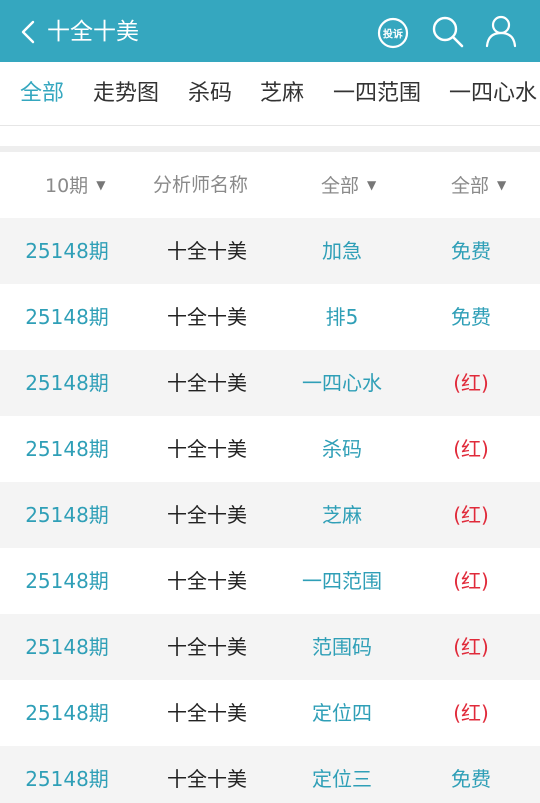 This screenshot has height=803, width=540. I want to click on type-link: 排5, so click(342, 317).